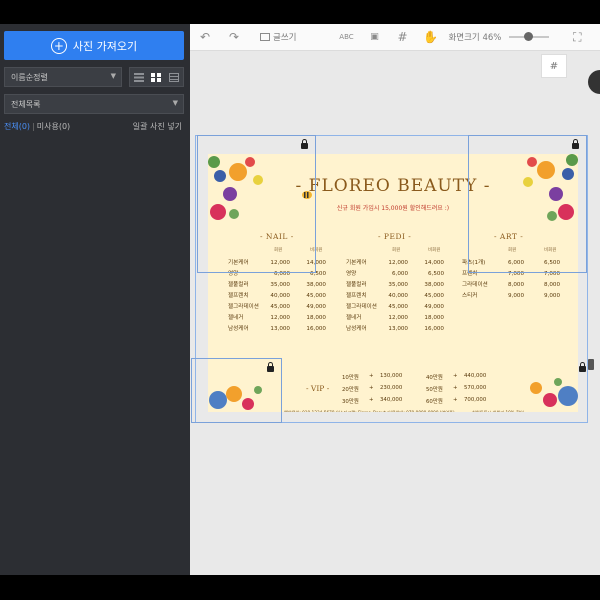 This screenshot has height=600, width=600. Describe the element at coordinates (175, 103) in the screenshot. I see `chevron-down-icon: ▼` at that location.